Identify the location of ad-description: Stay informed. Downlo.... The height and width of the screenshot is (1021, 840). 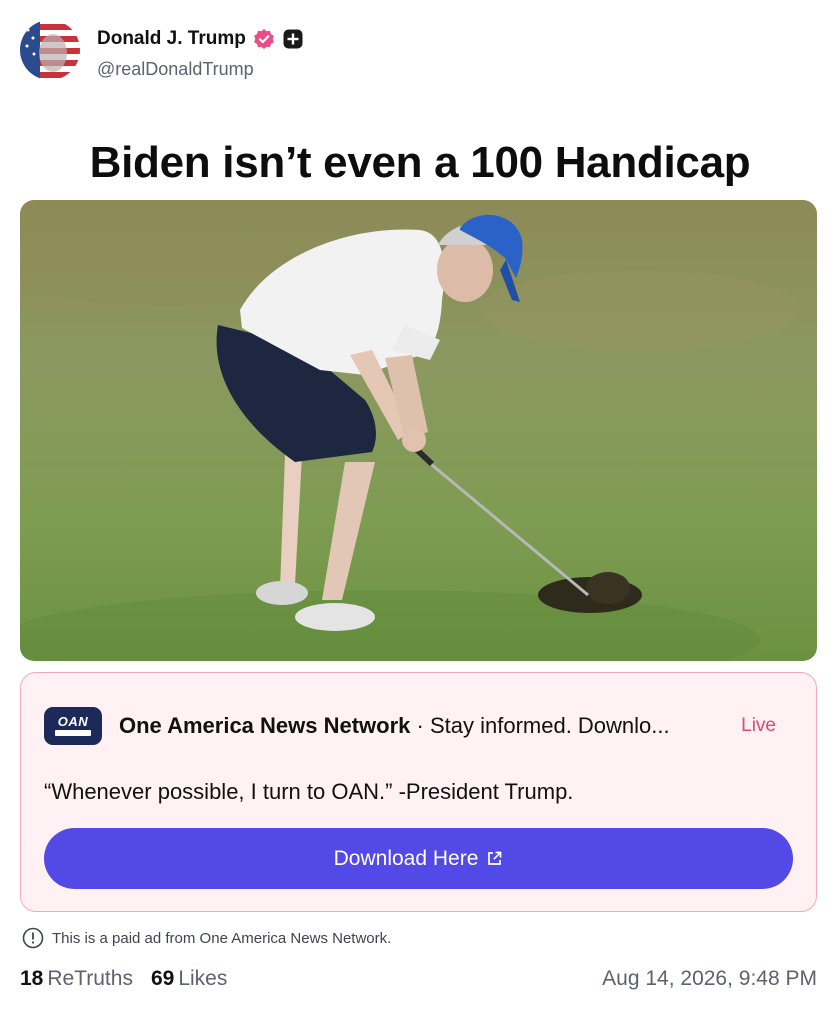
(549, 725).